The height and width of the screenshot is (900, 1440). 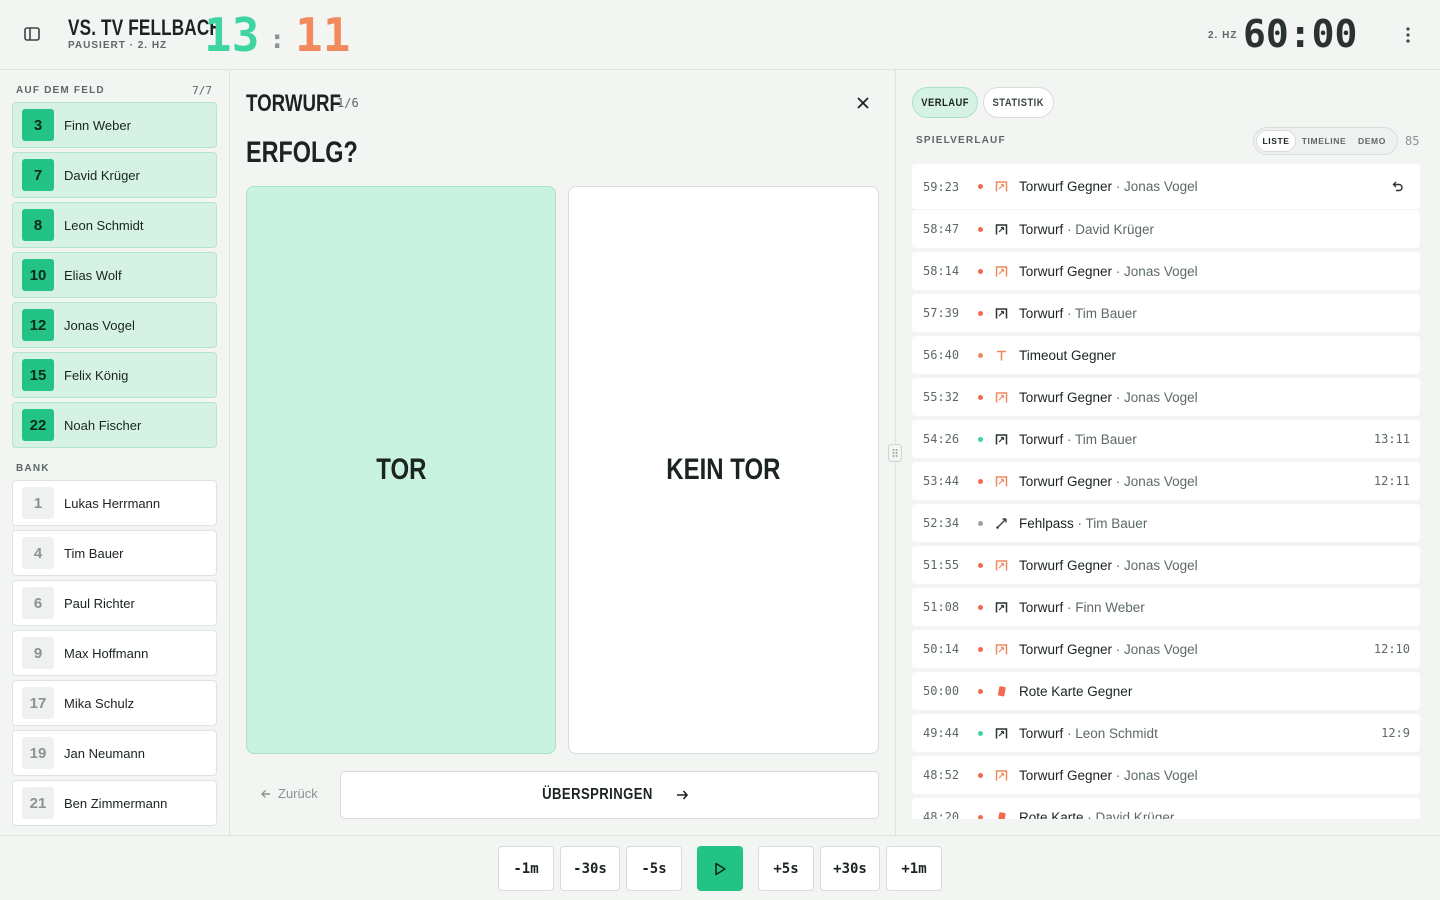 What do you see at coordinates (1166, 649) in the screenshot?
I see `event-row: 50:14 Torwurf Gegner · Jonas Vogel 12:10` at bounding box center [1166, 649].